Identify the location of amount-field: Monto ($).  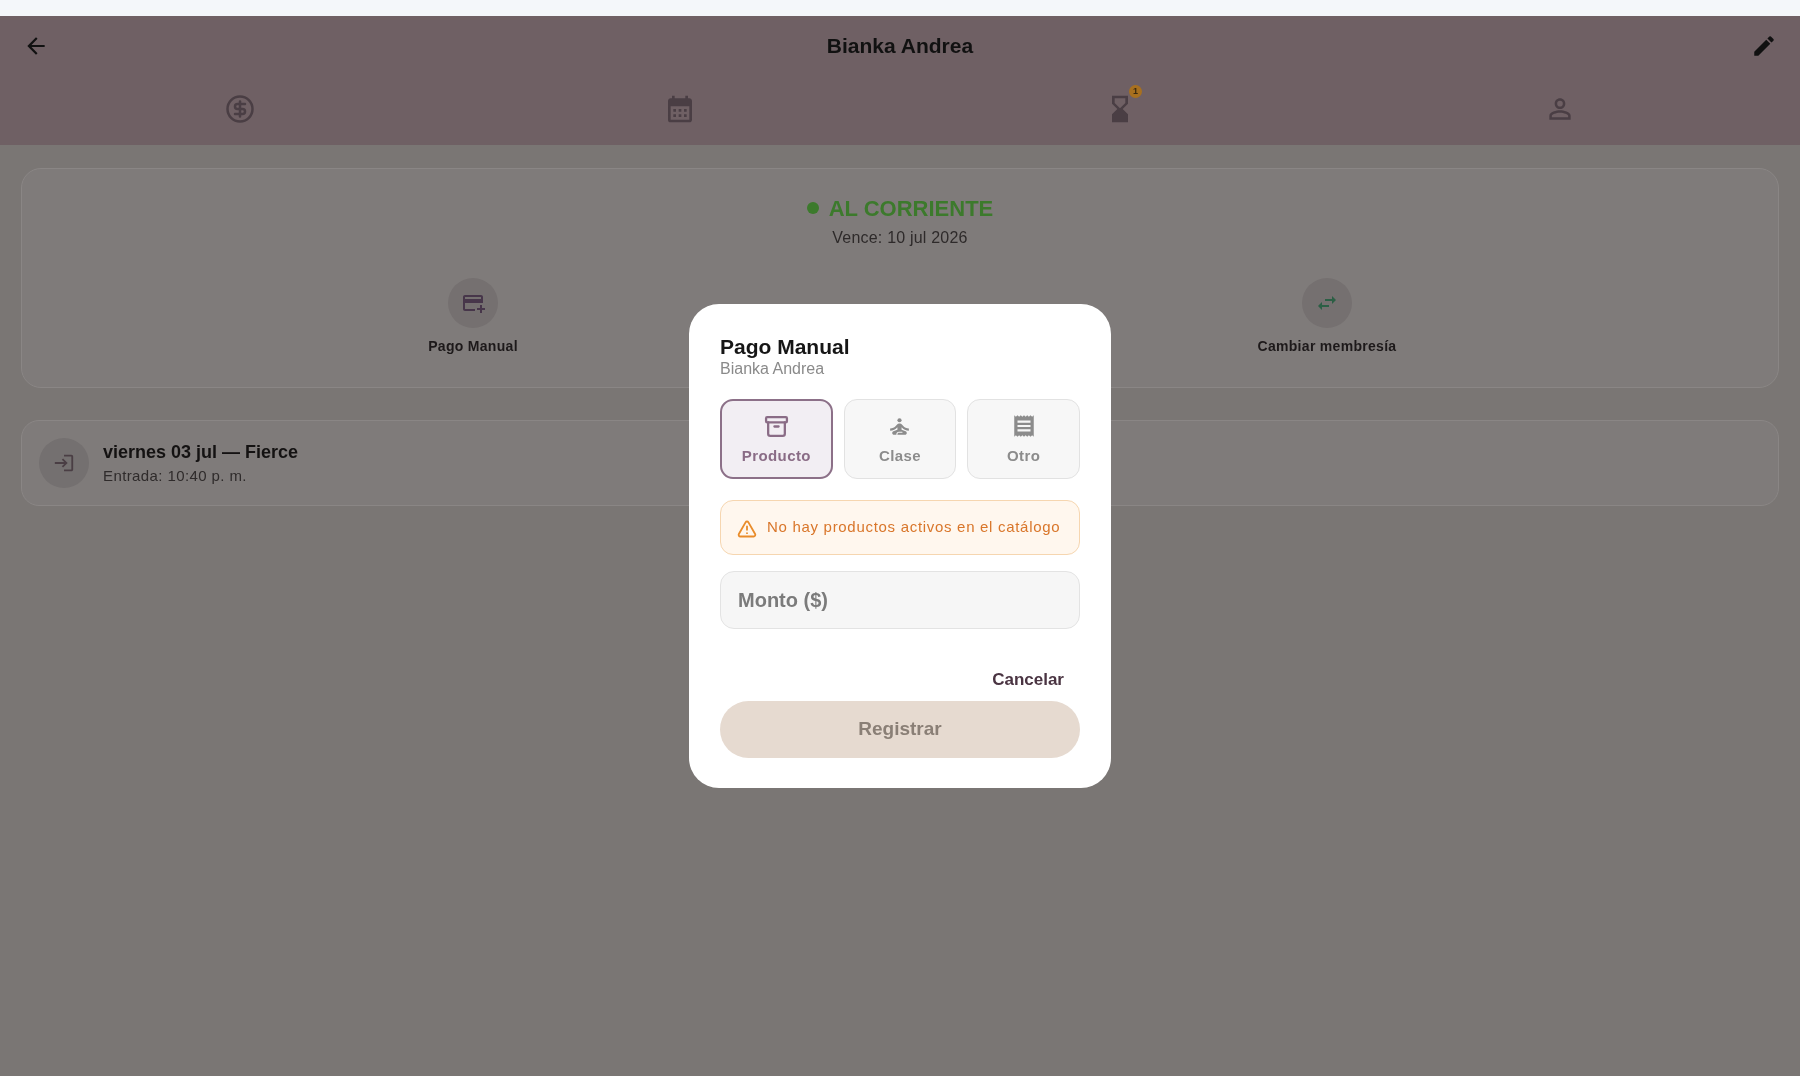
(900, 600).